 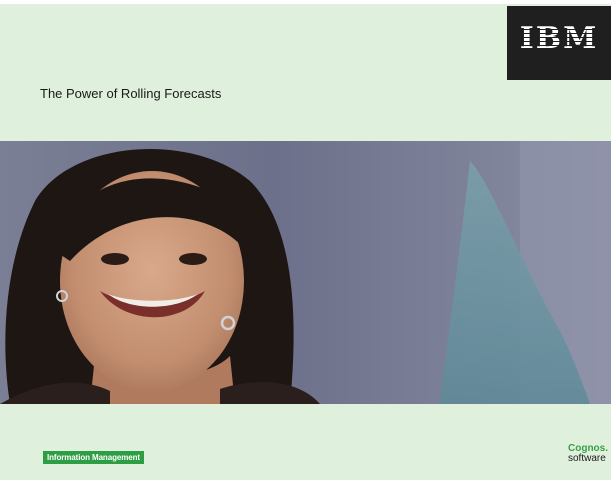 What do you see at coordinates (305, 2) in the screenshot?
I see `top-rule` at bounding box center [305, 2].